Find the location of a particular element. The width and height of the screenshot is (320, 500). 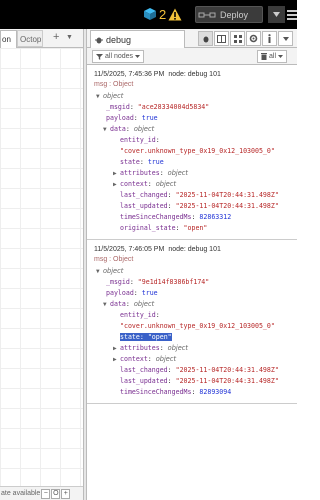

tree-row-last-changed: last_changed: "2025-11-04T20:44:31.498Z" is located at coordinates (199, 195).